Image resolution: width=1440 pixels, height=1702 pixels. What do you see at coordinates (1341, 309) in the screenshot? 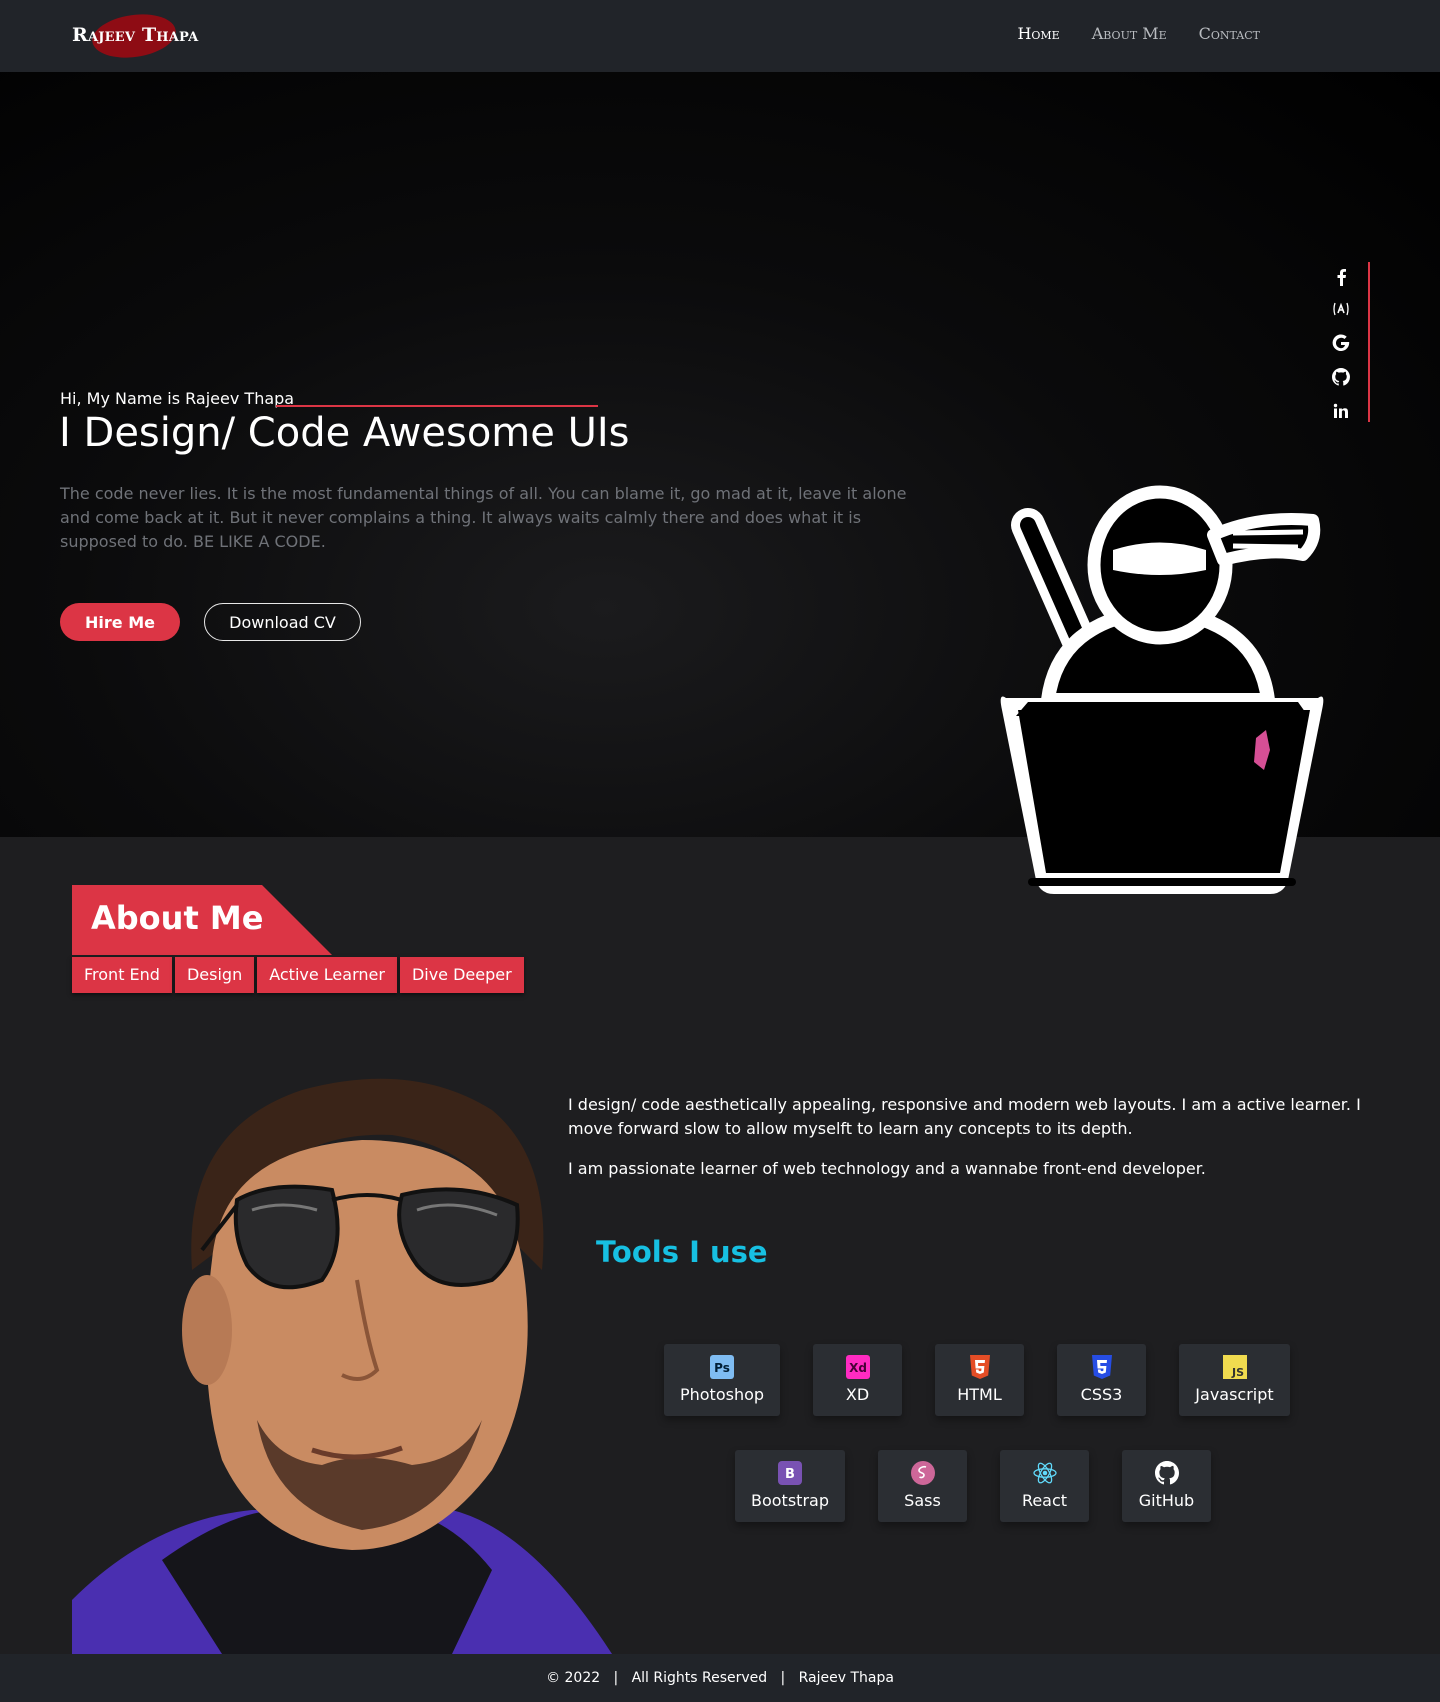
I see `angular-icon` at bounding box center [1341, 309].